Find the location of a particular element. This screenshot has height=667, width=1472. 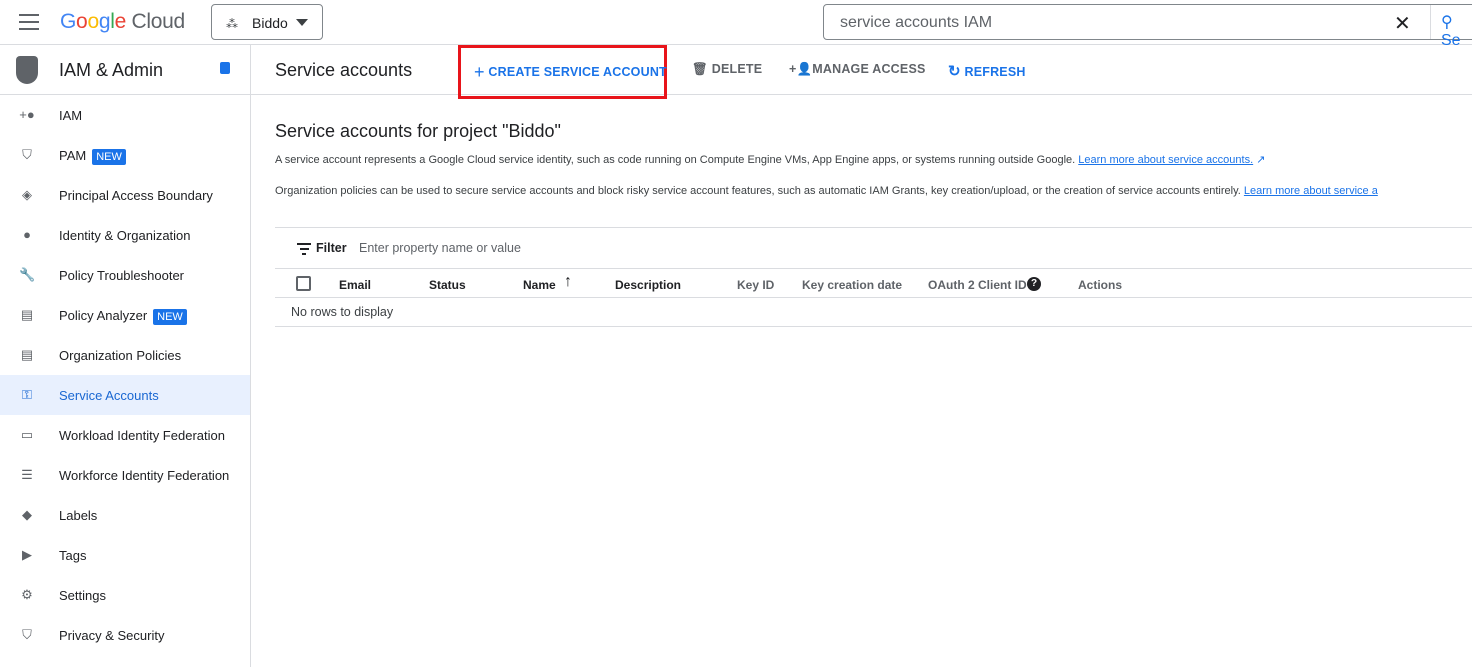

sidebar-item-organization-policies: ▤ Organization Policies is located at coordinates (125, 355).